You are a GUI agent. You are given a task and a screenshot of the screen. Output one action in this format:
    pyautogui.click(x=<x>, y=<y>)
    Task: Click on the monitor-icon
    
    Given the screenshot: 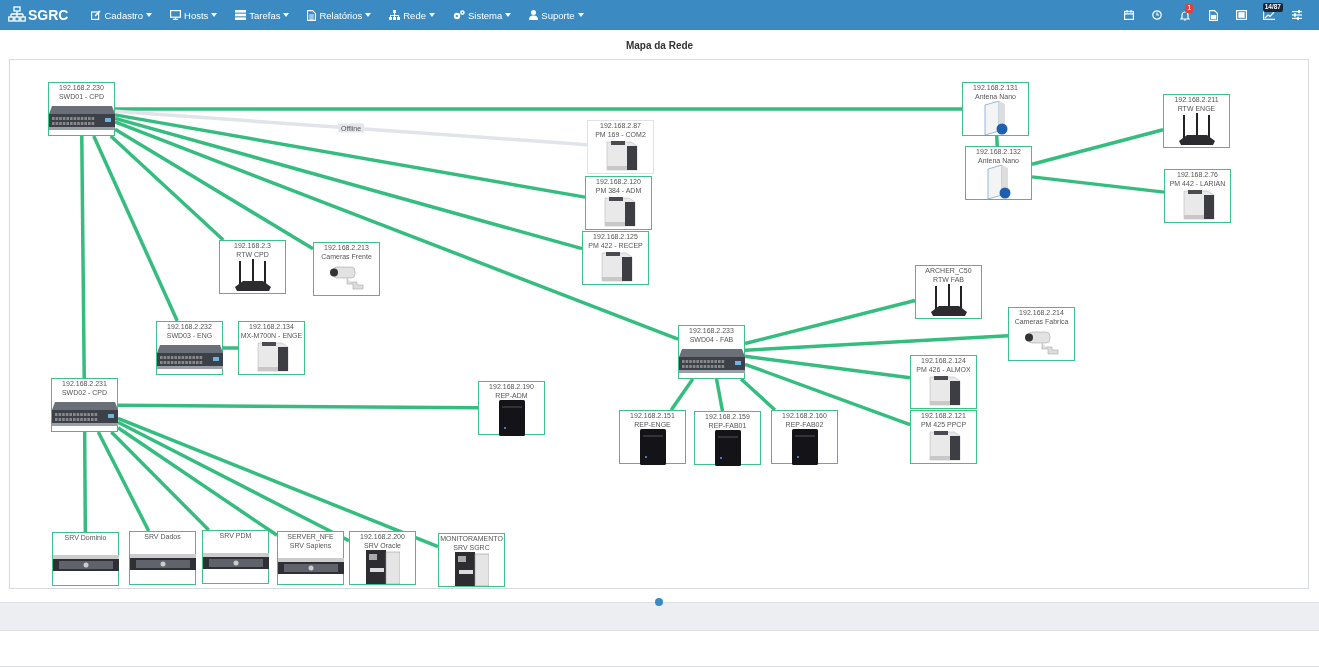 What is the action you would take?
    pyautogui.click(x=175, y=15)
    